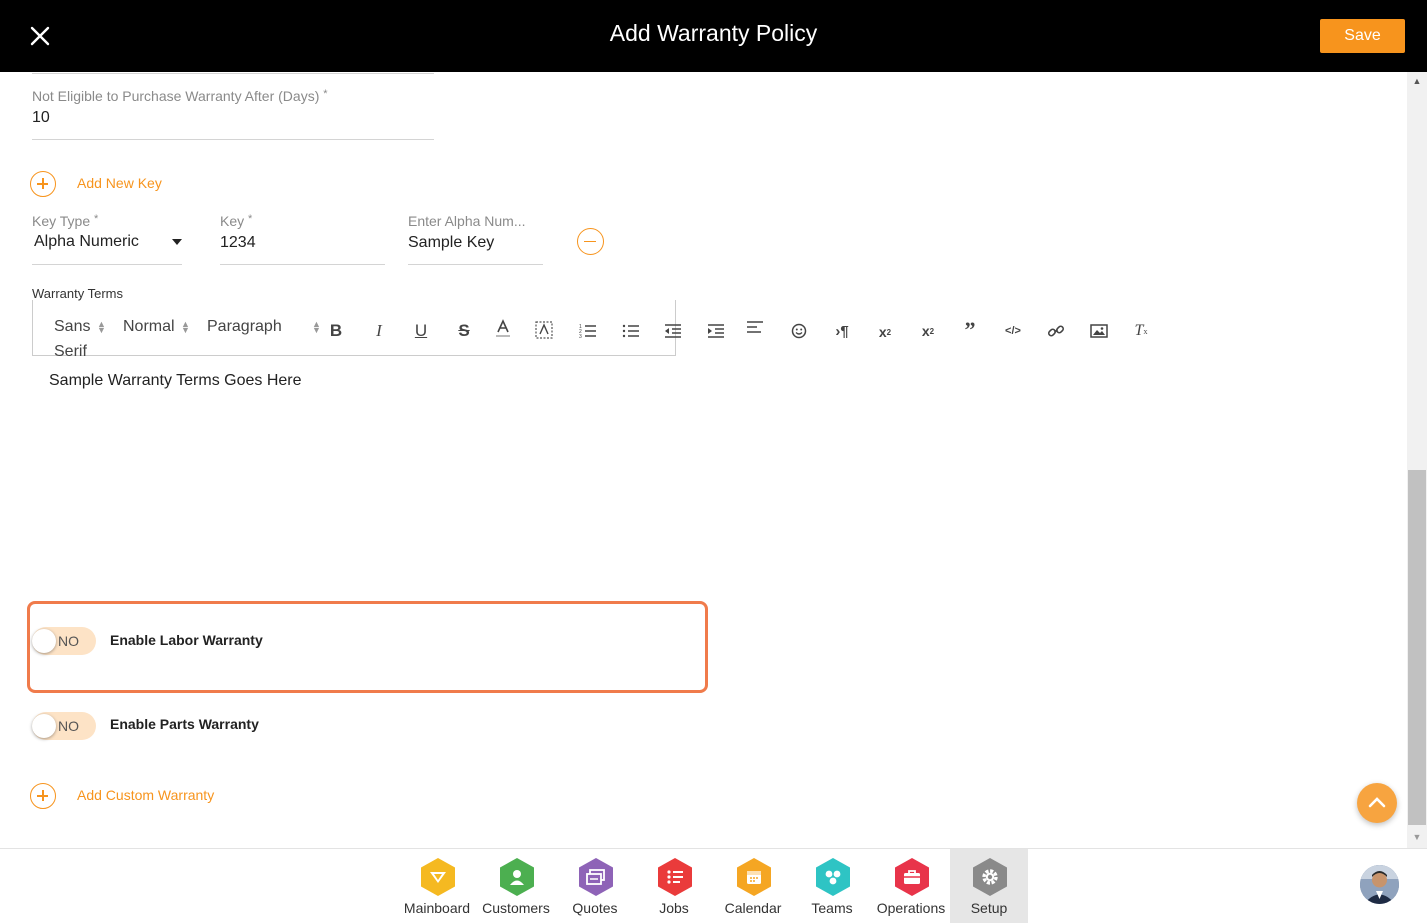  I want to click on nav-item-setup: Setup, so click(989, 886).